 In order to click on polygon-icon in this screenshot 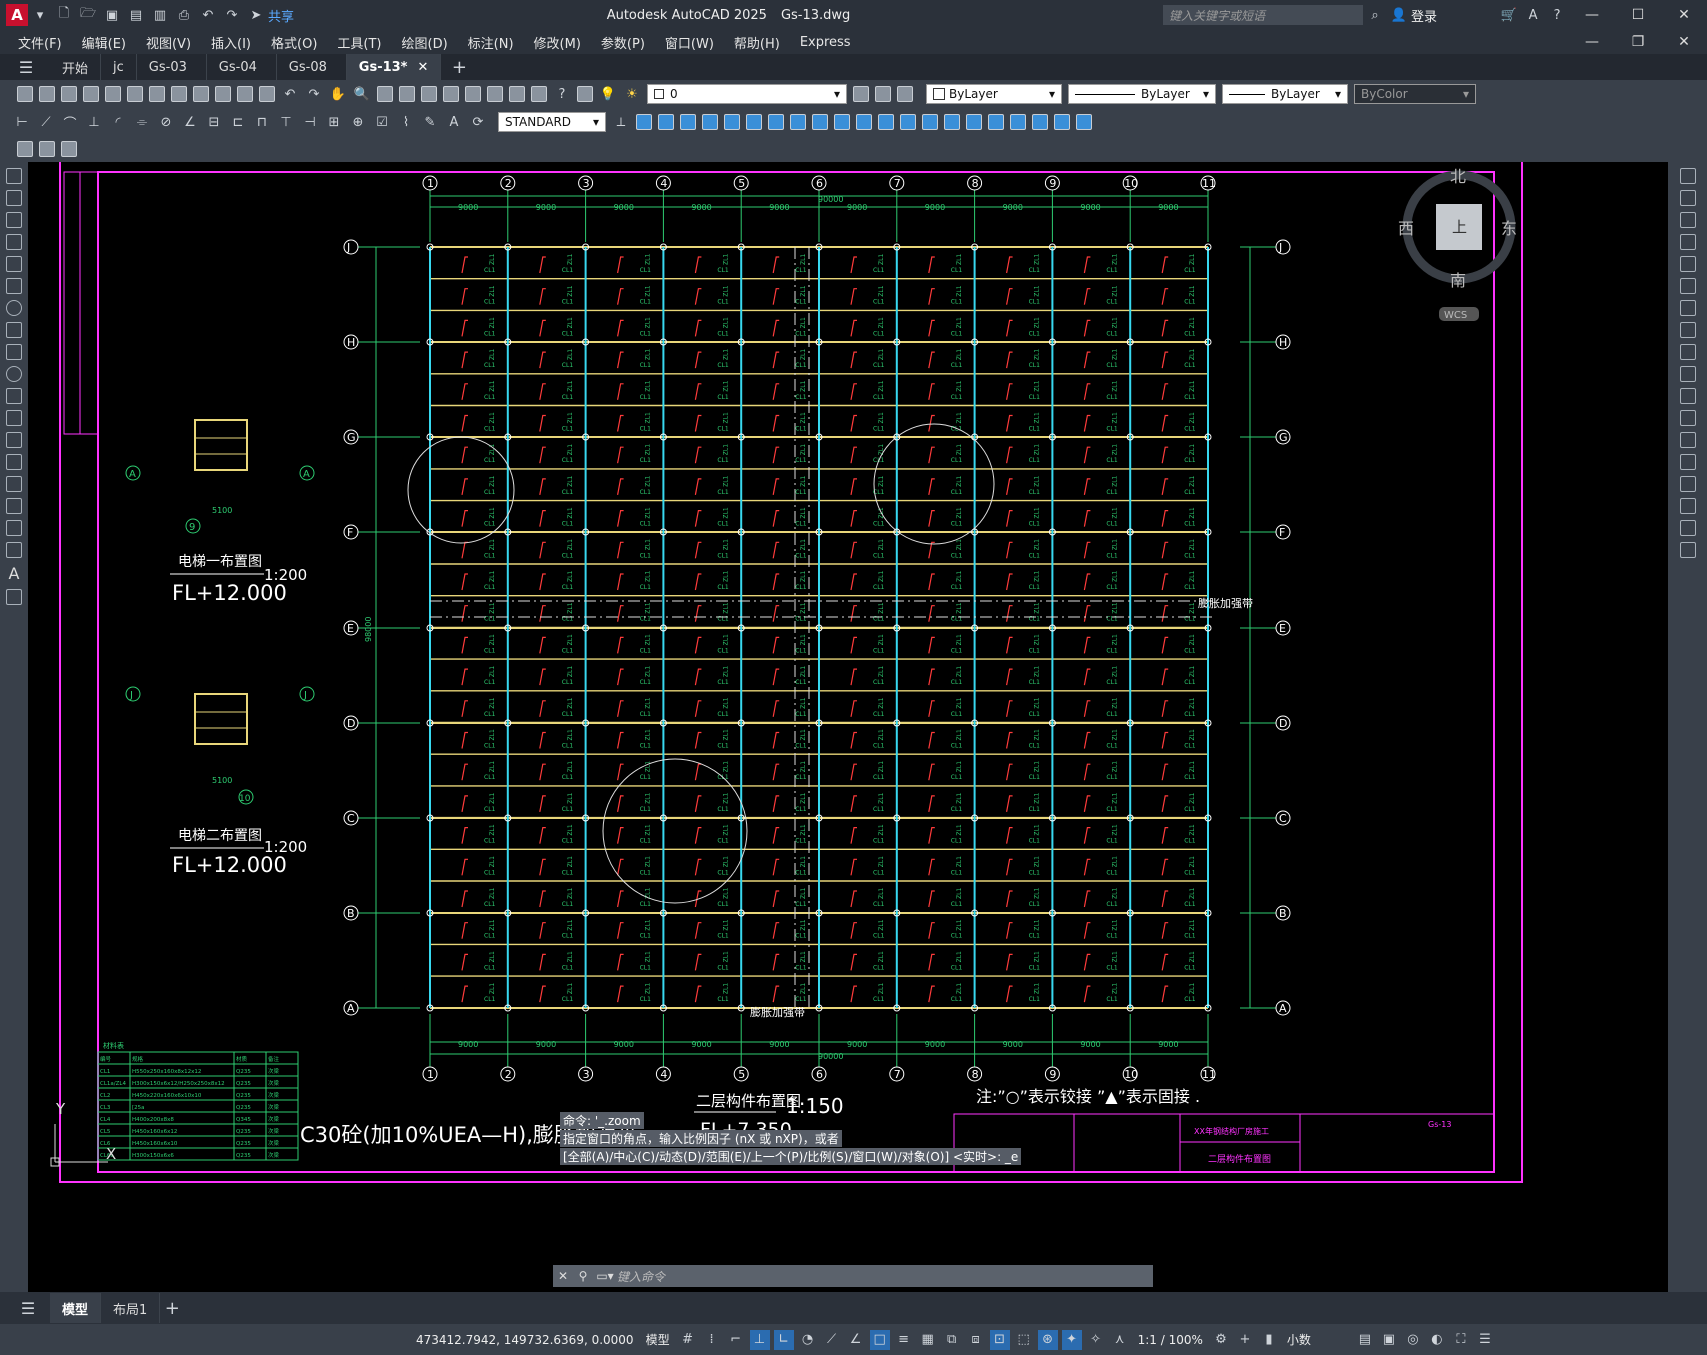, I will do `click(14, 242)`.